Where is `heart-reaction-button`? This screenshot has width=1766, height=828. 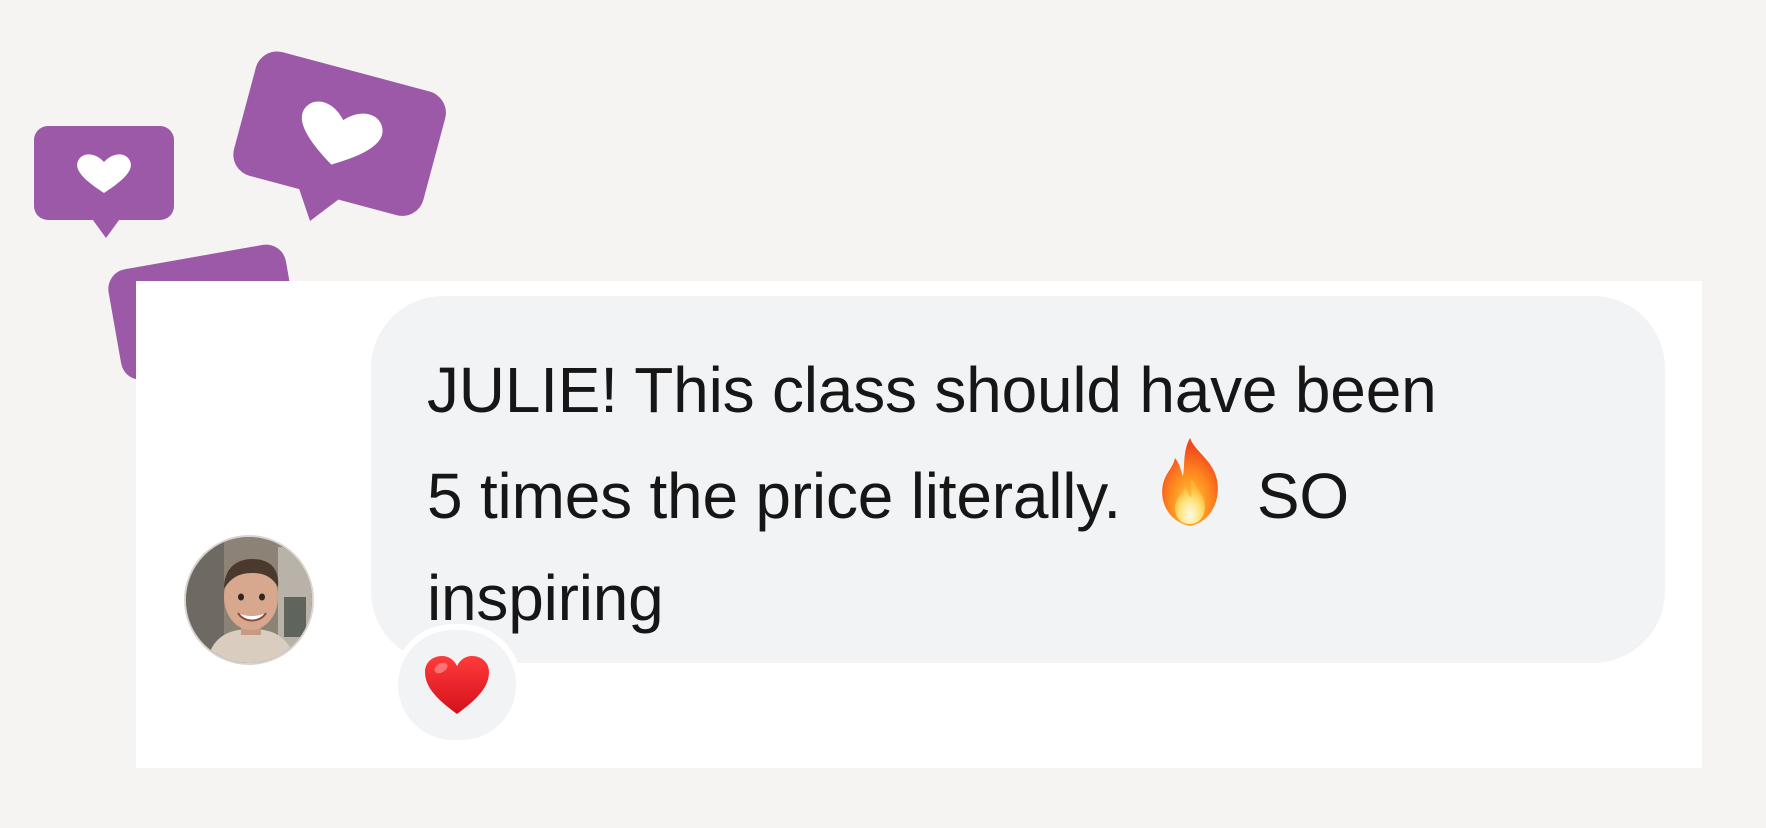 heart-reaction-button is located at coordinates (457, 685).